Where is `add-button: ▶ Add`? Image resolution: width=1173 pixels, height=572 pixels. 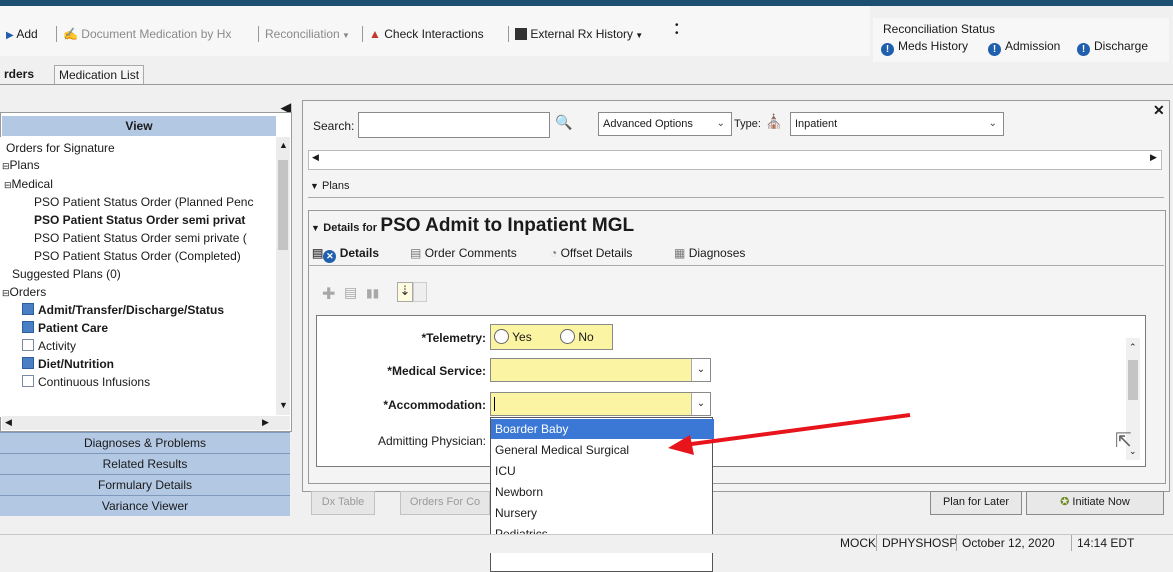 add-button: ▶ Add is located at coordinates (22, 34).